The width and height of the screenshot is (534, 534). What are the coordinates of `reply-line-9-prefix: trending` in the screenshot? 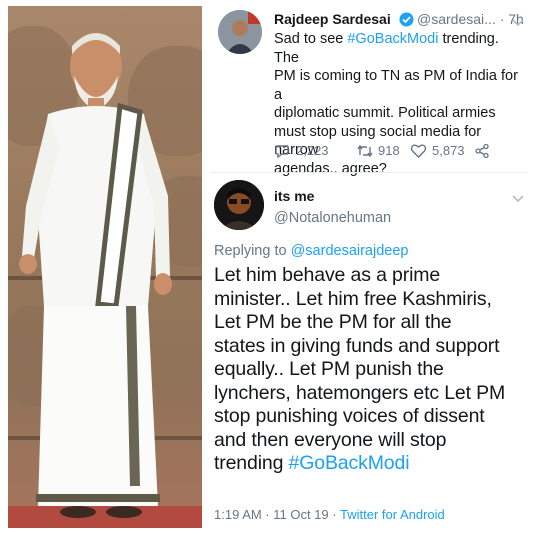 It's located at (251, 463).